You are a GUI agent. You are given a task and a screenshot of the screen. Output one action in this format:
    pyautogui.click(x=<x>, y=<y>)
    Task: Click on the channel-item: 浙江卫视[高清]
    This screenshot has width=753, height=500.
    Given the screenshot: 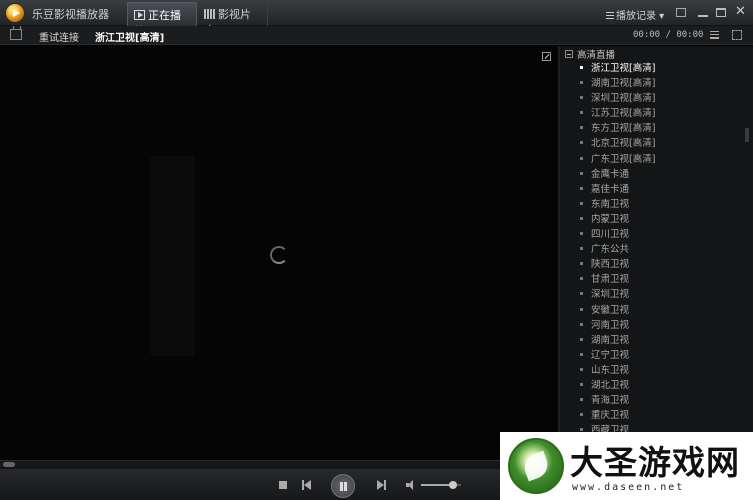 What is the action you would take?
    pyautogui.click(x=617, y=68)
    